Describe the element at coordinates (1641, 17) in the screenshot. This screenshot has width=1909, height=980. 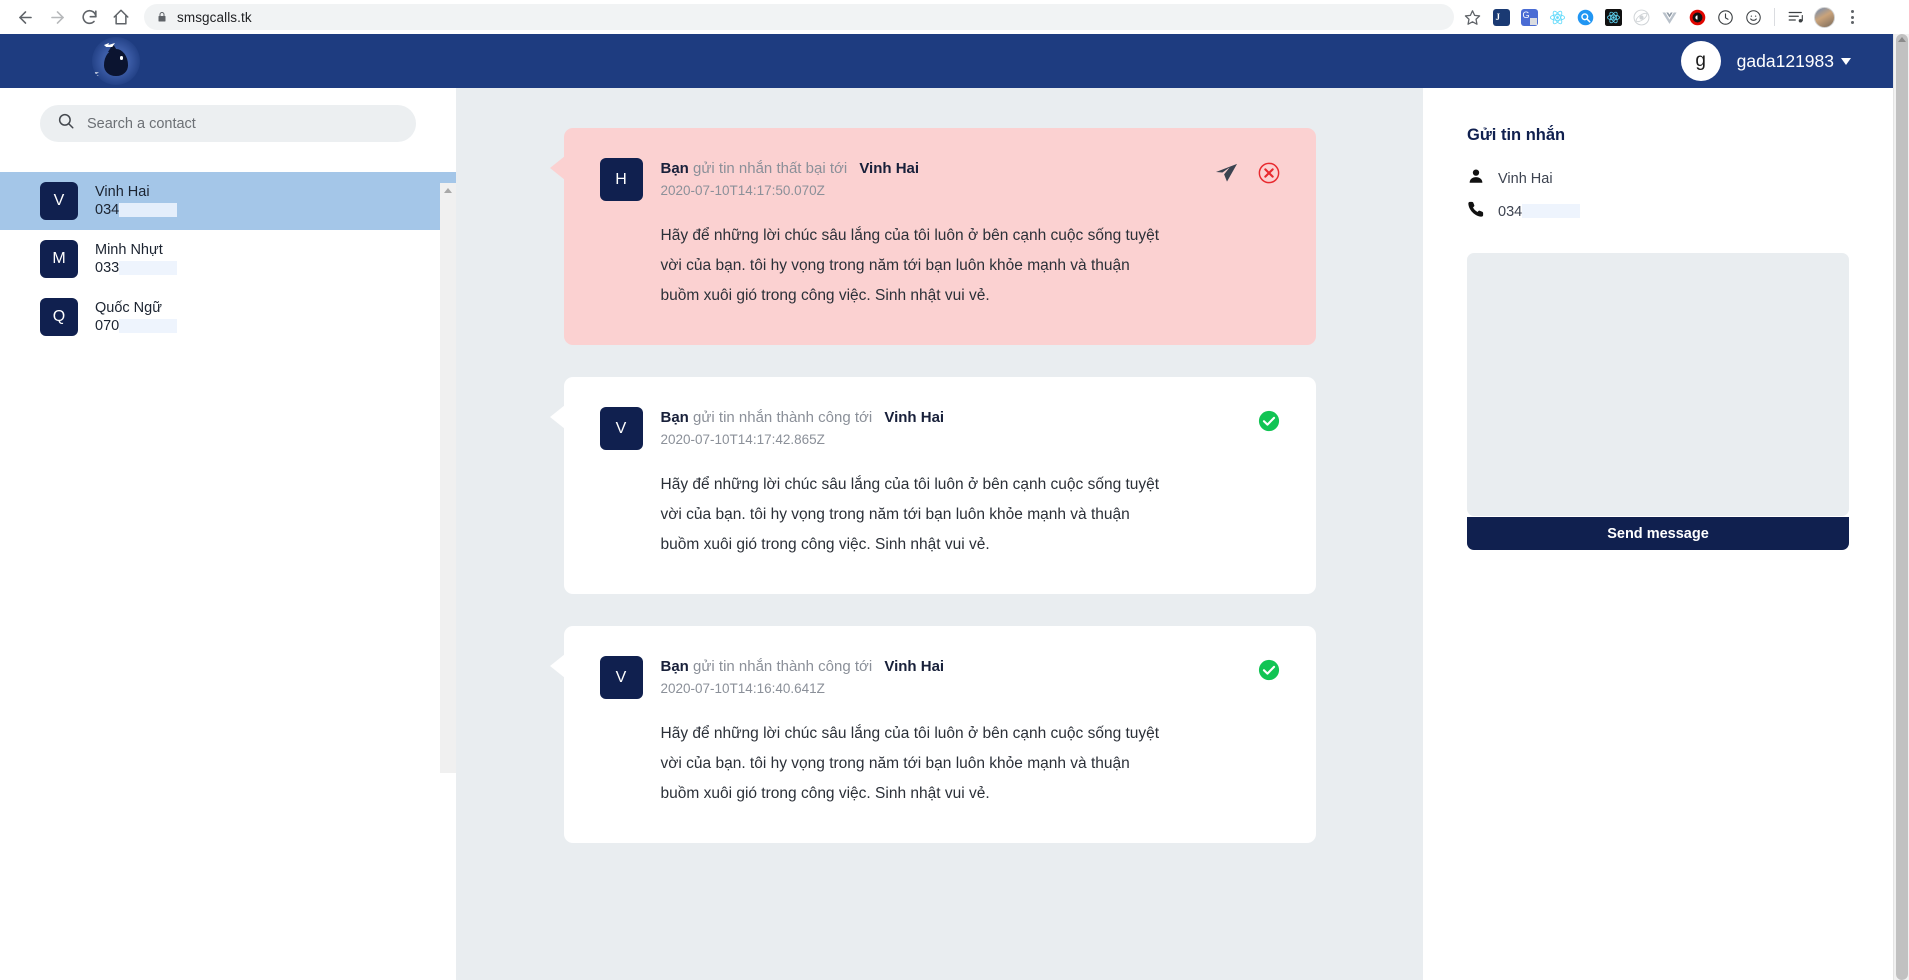
I see `ionic-extension-icon` at that location.